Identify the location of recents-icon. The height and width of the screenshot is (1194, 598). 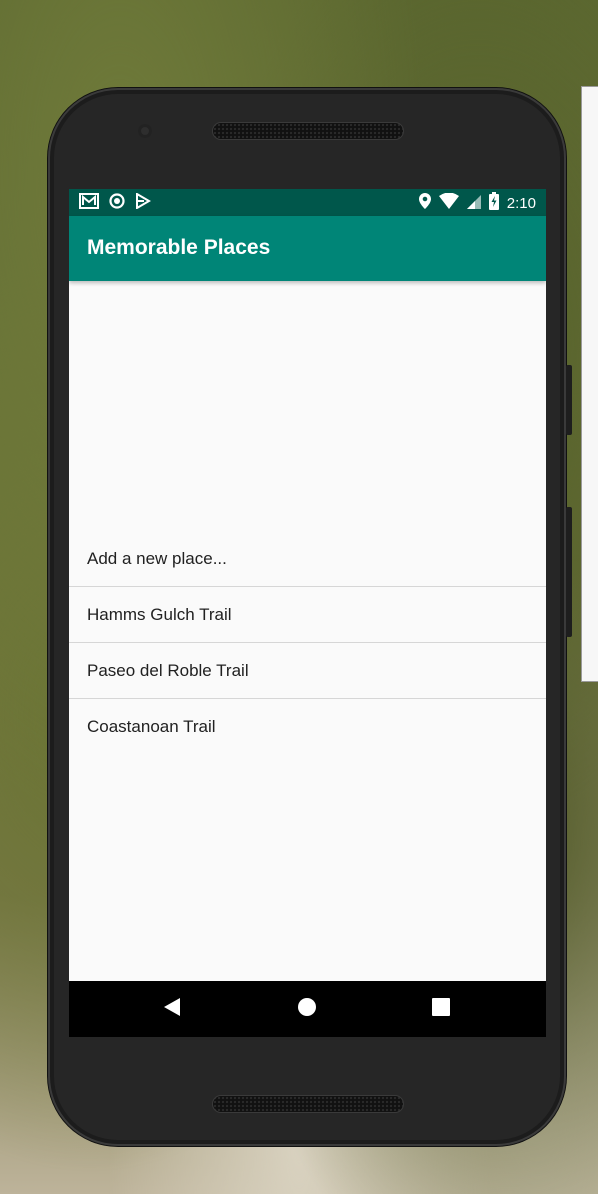
(441, 1009).